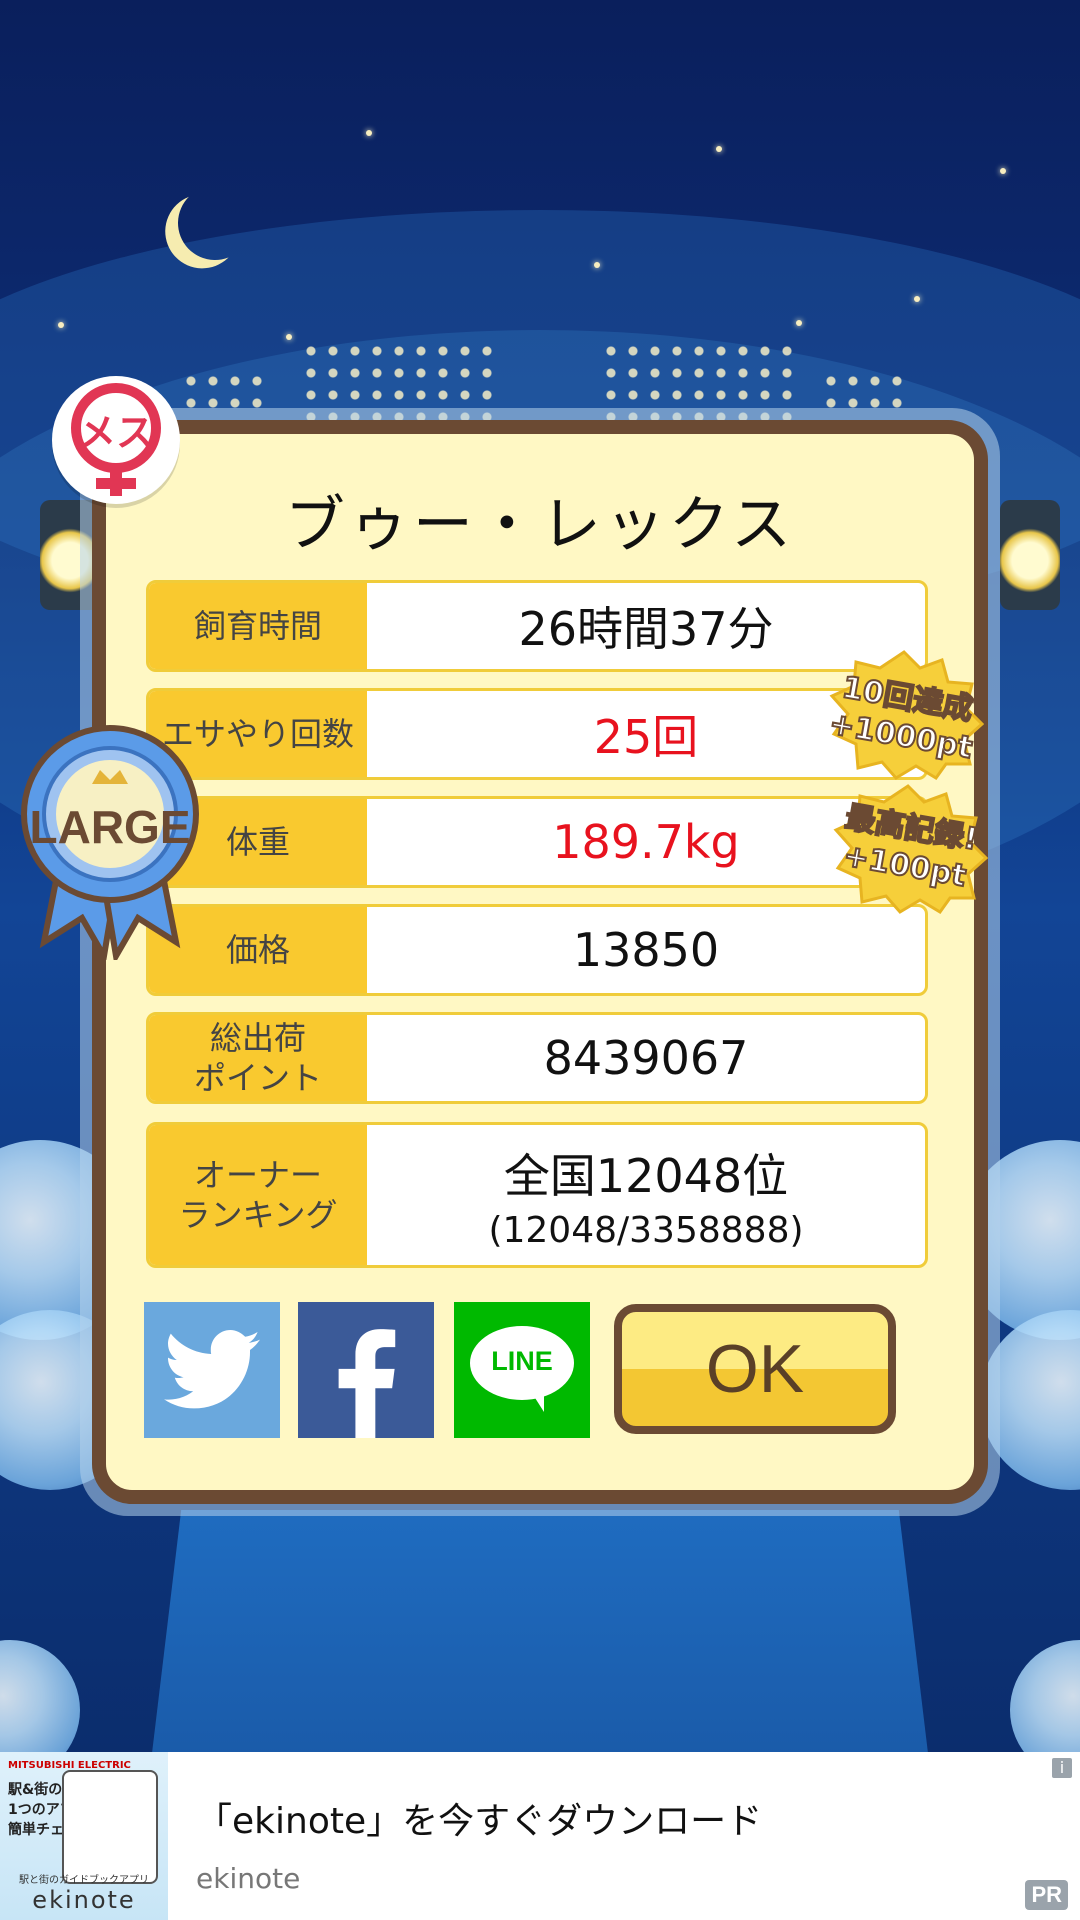  What do you see at coordinates (110, 827) in the screenshot?
I see `size-label: LARGE` at bounding box center [110, 827].